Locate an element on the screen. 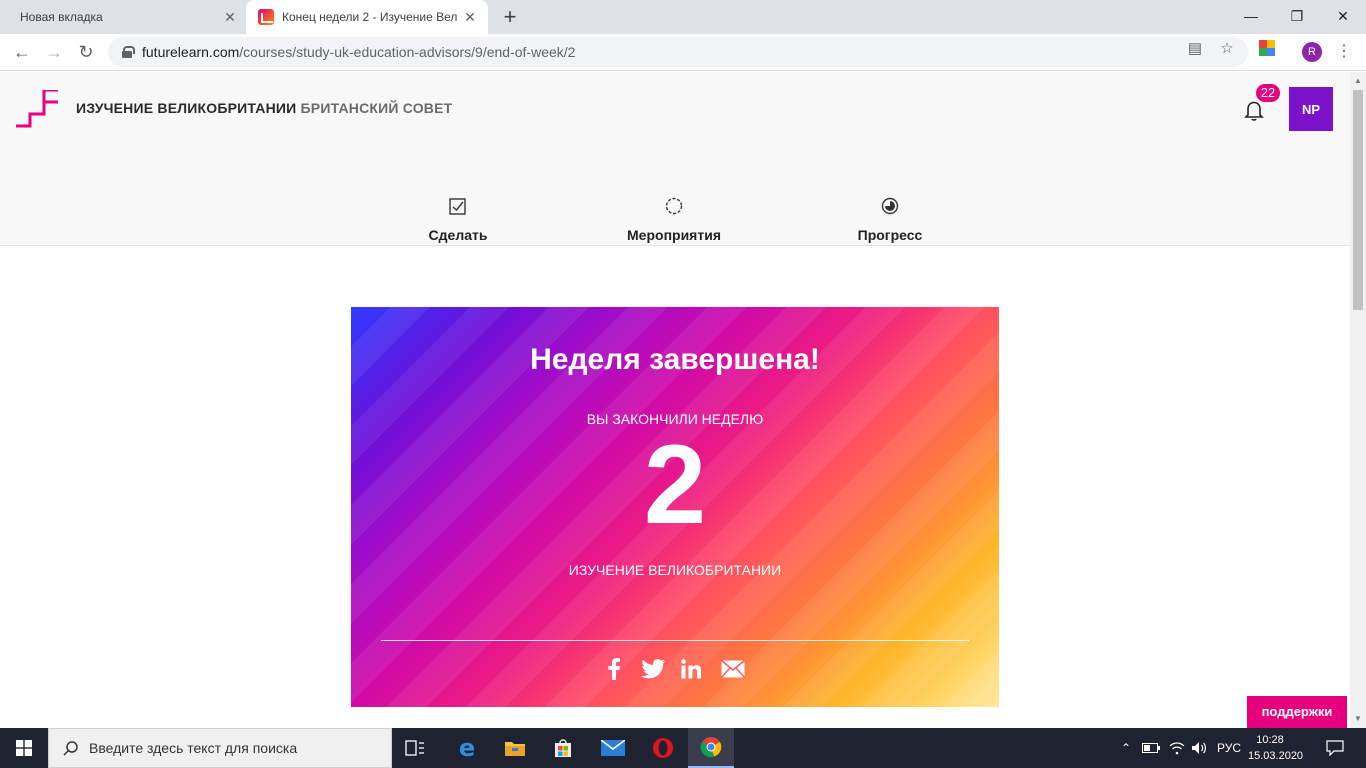 This screenshot has width=1366, height=768. scroll-thumb is located at coordinates (1358, 200).